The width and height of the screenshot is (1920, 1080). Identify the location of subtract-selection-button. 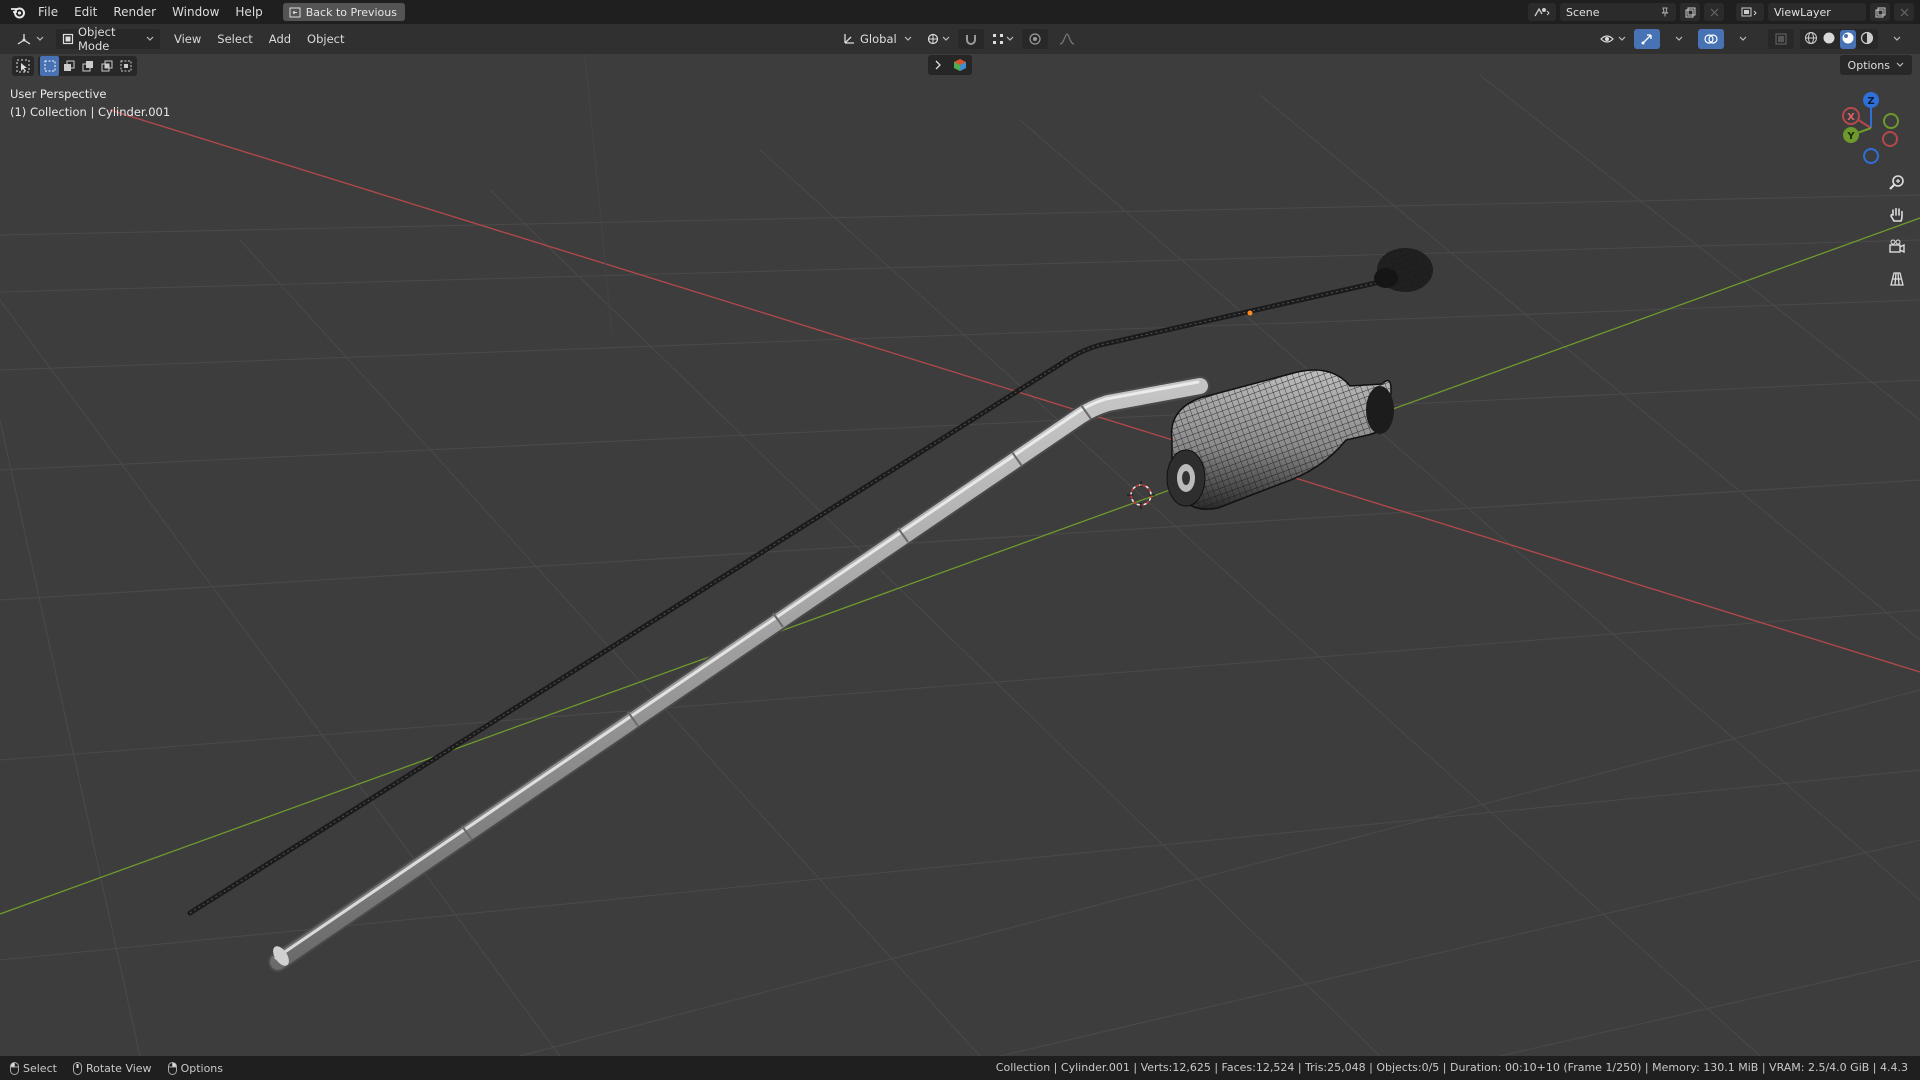
(87, 66).